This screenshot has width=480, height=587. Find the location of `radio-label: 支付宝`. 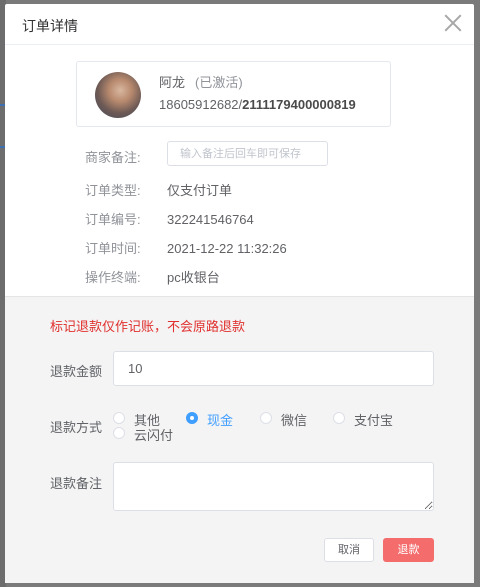

radio-label: 支付宝 is located at coordinates (374, 420).